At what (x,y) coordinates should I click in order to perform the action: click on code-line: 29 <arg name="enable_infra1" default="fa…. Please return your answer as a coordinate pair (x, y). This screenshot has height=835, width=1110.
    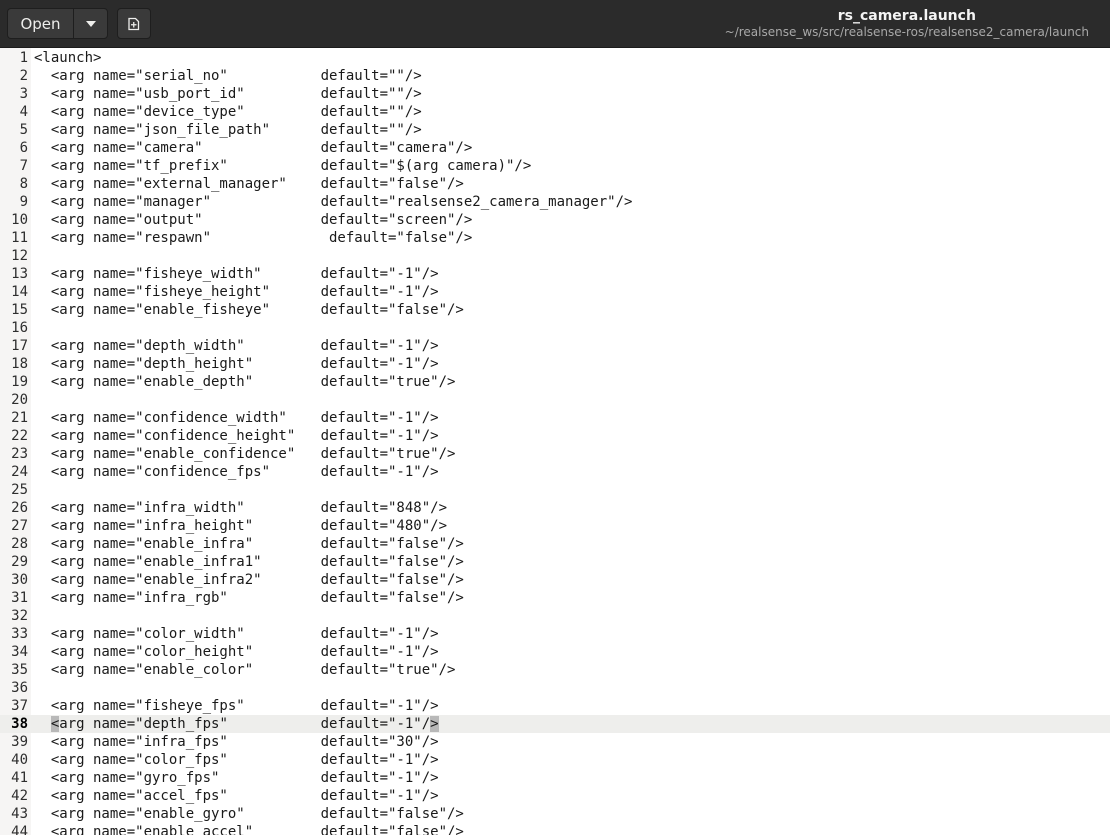
    Looking at the image, I should click on (555, 562).